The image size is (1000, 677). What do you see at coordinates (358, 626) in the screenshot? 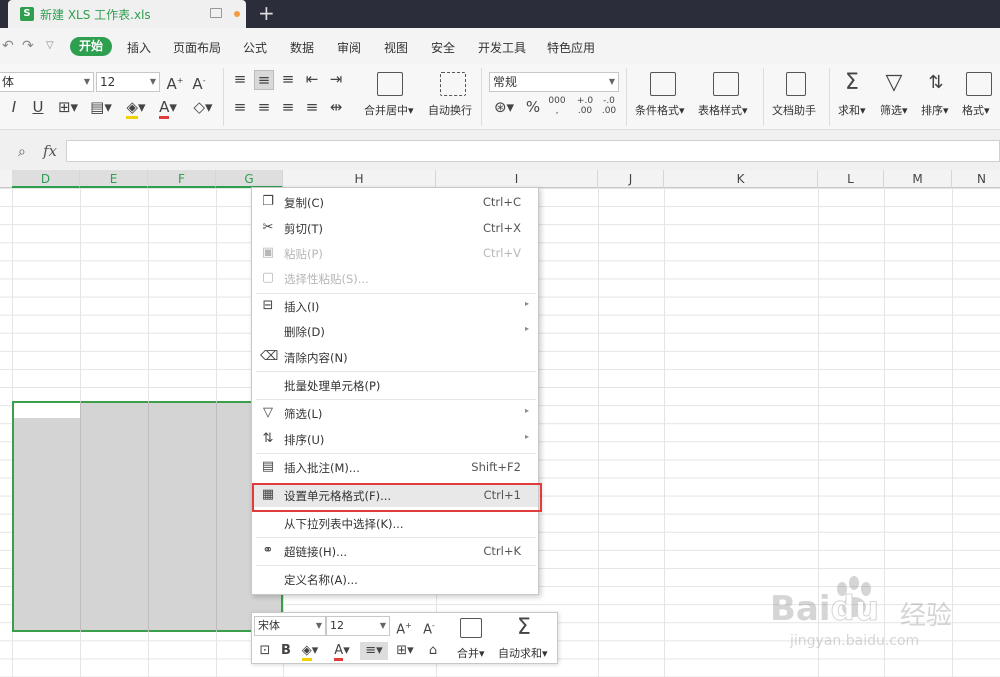
I see `mini-font-size-select: 12 ▼` at bounding box center [358, 626].